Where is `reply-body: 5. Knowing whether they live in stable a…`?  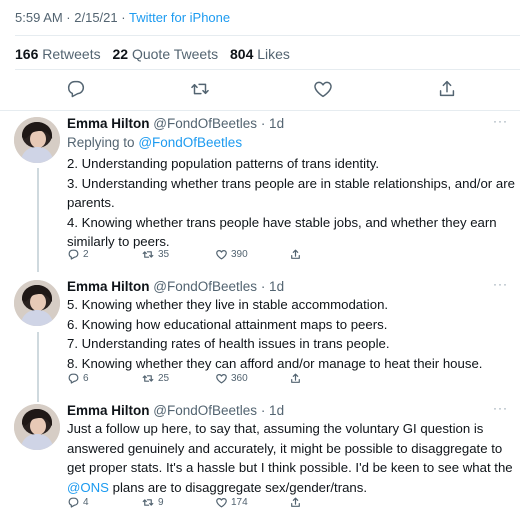 reply-body: 5. Knowing whether they live in stable a… is located at coordinates (287, 334).